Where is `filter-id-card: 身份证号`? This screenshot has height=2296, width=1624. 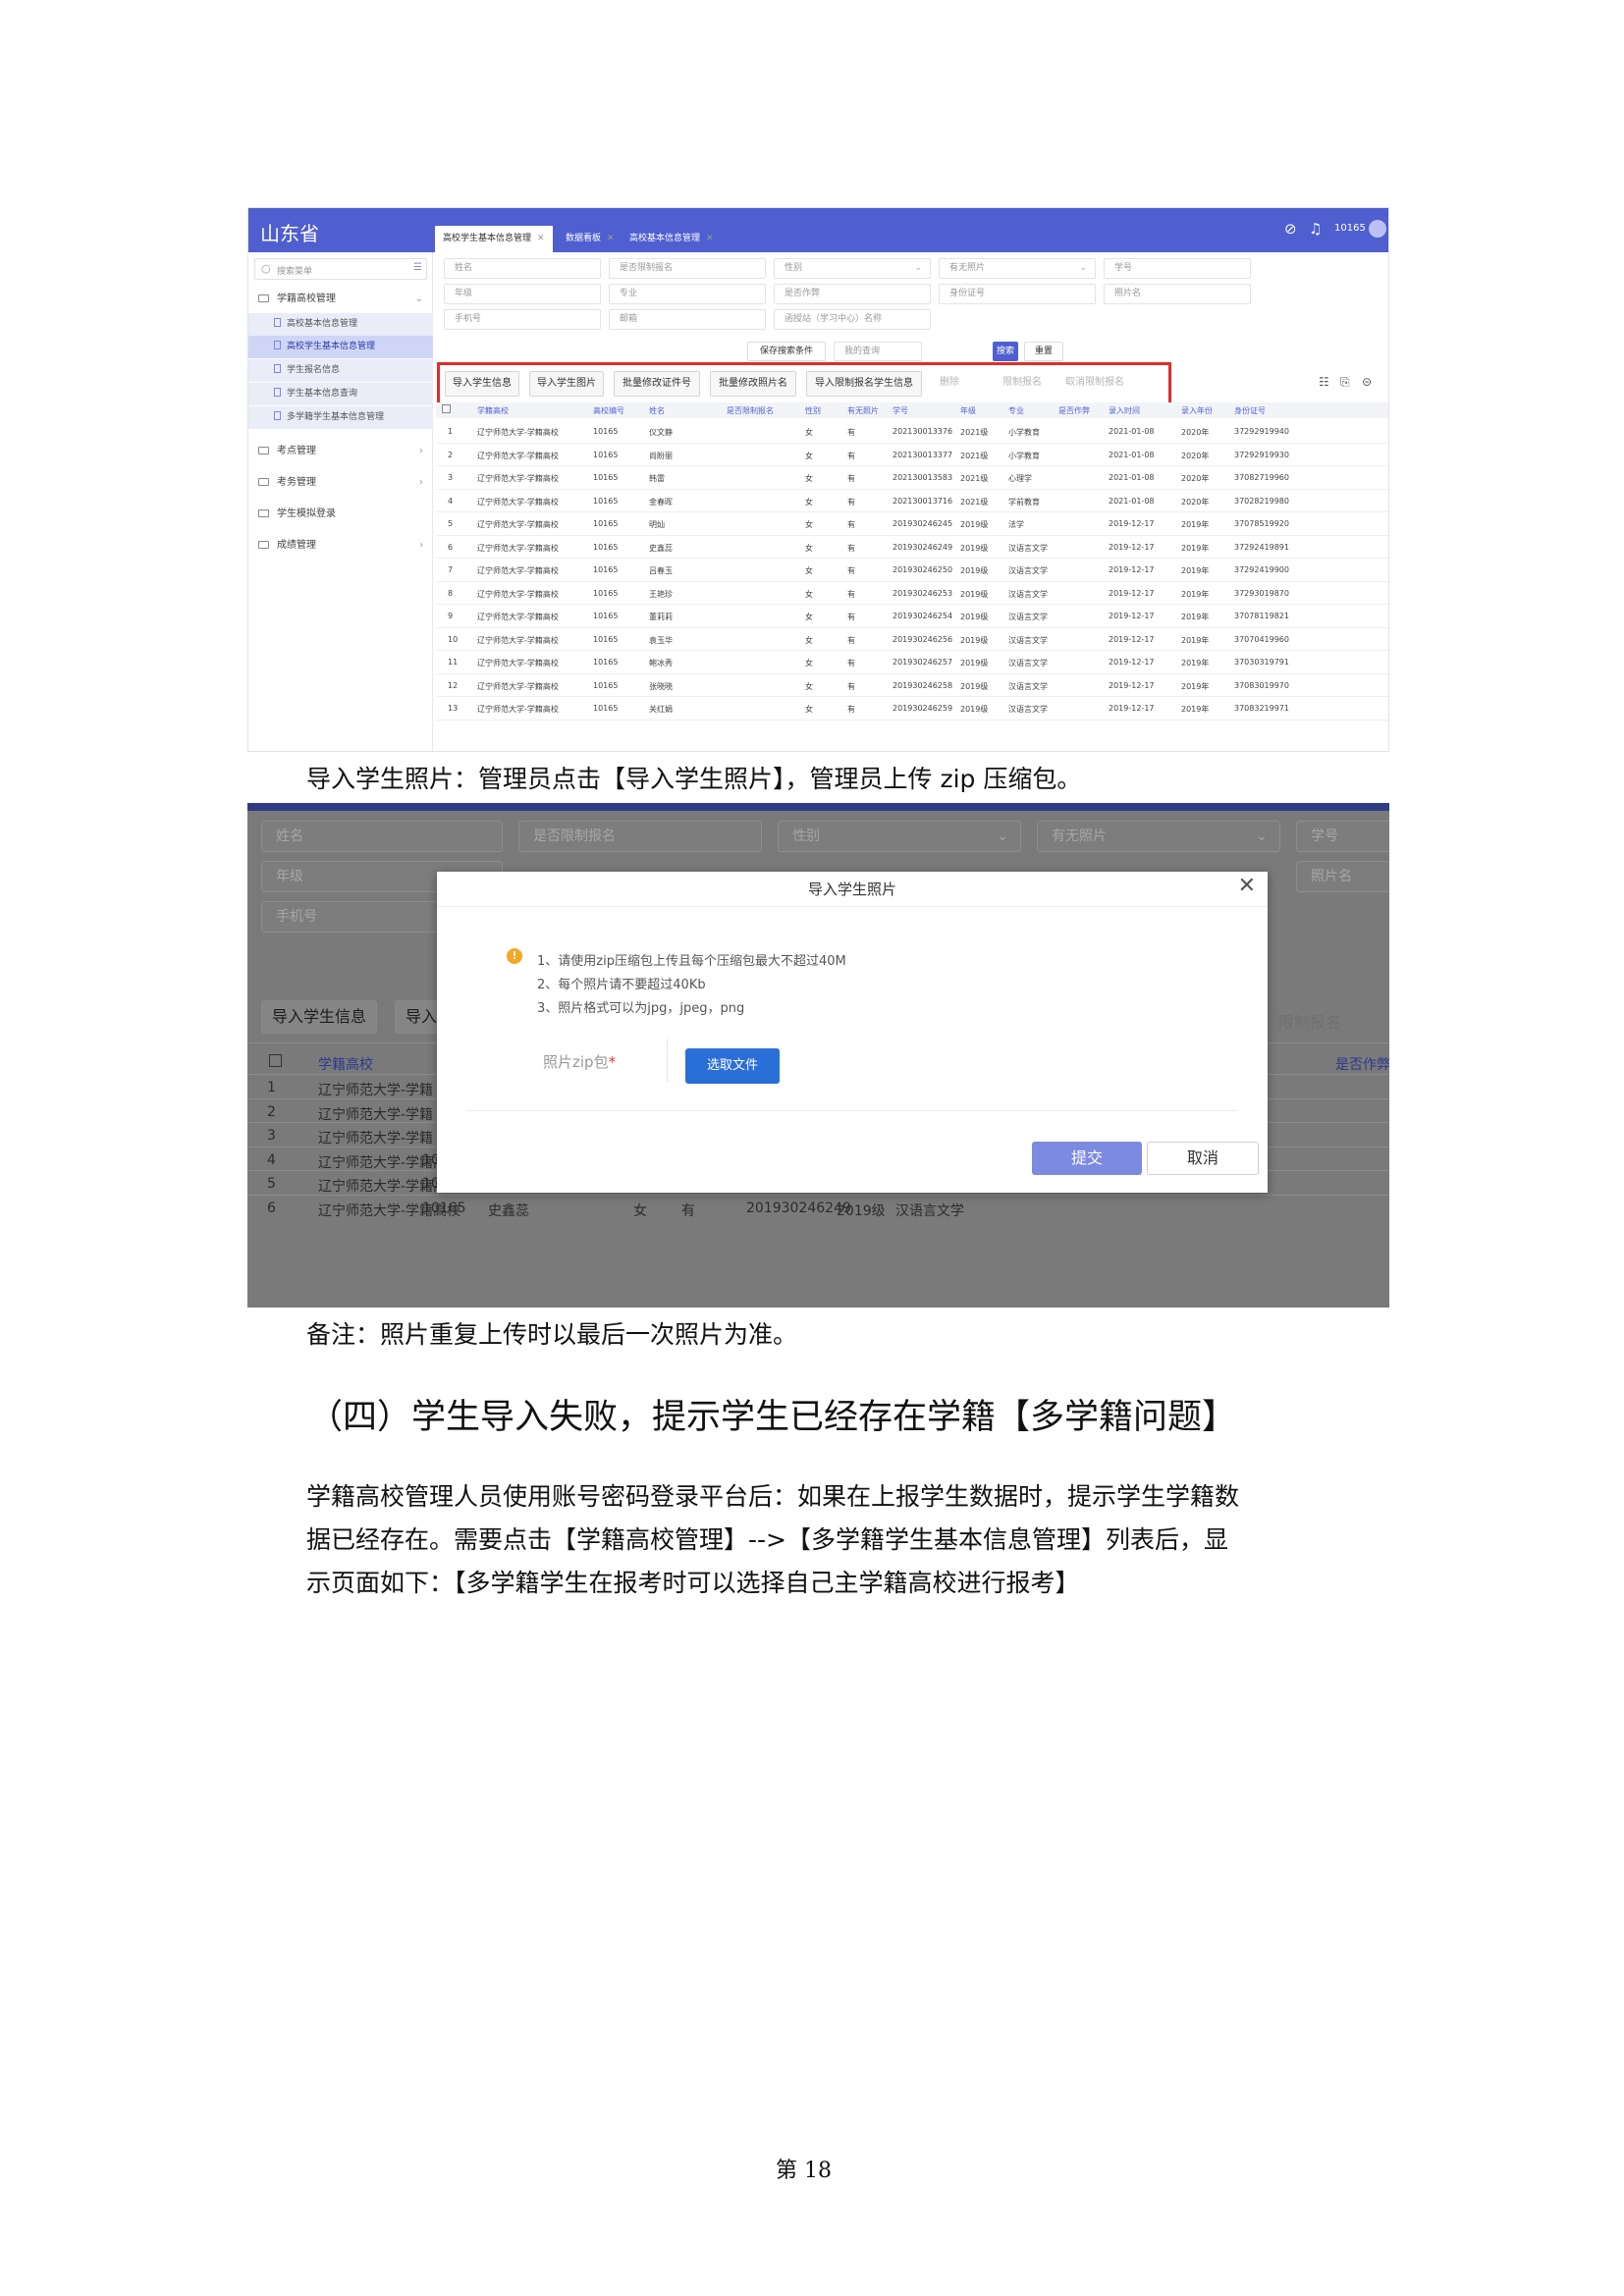
filter-id-card: 身份证号 is located at coordinates (1017, 294).